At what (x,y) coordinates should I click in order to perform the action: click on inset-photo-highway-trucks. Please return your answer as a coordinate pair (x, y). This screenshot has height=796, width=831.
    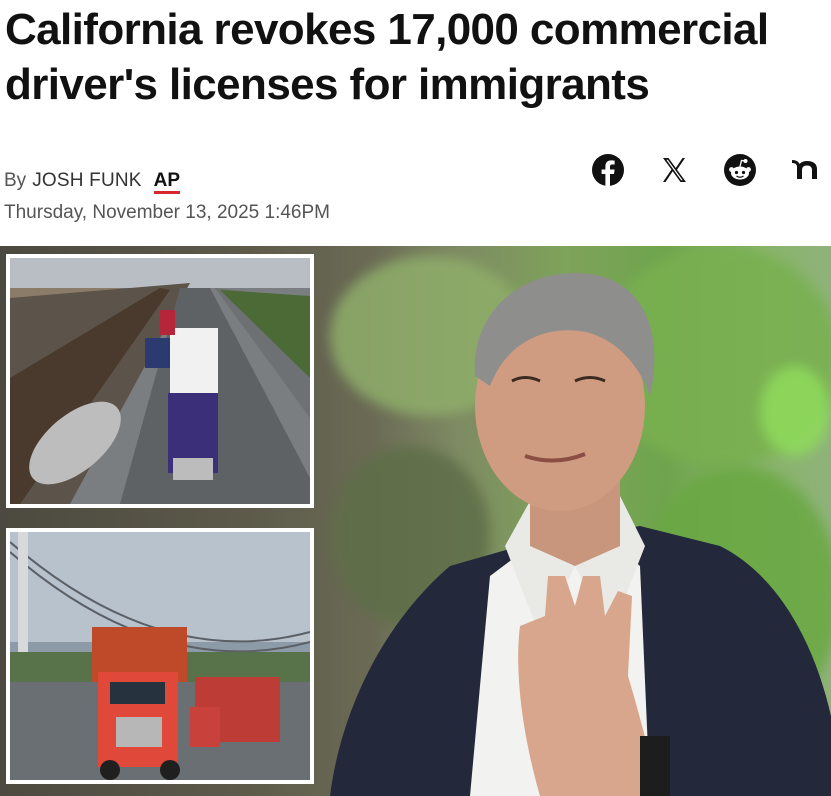
    Looking at the image, I should click on (160, 381).